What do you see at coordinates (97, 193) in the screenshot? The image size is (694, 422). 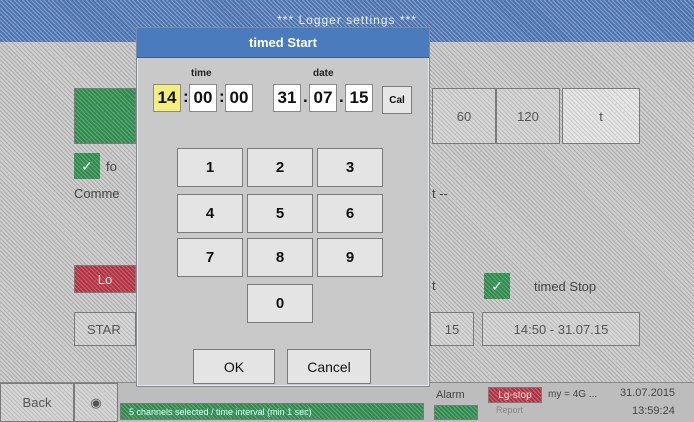 I see `comment-label: Comme` at bounding box center [97, 193].